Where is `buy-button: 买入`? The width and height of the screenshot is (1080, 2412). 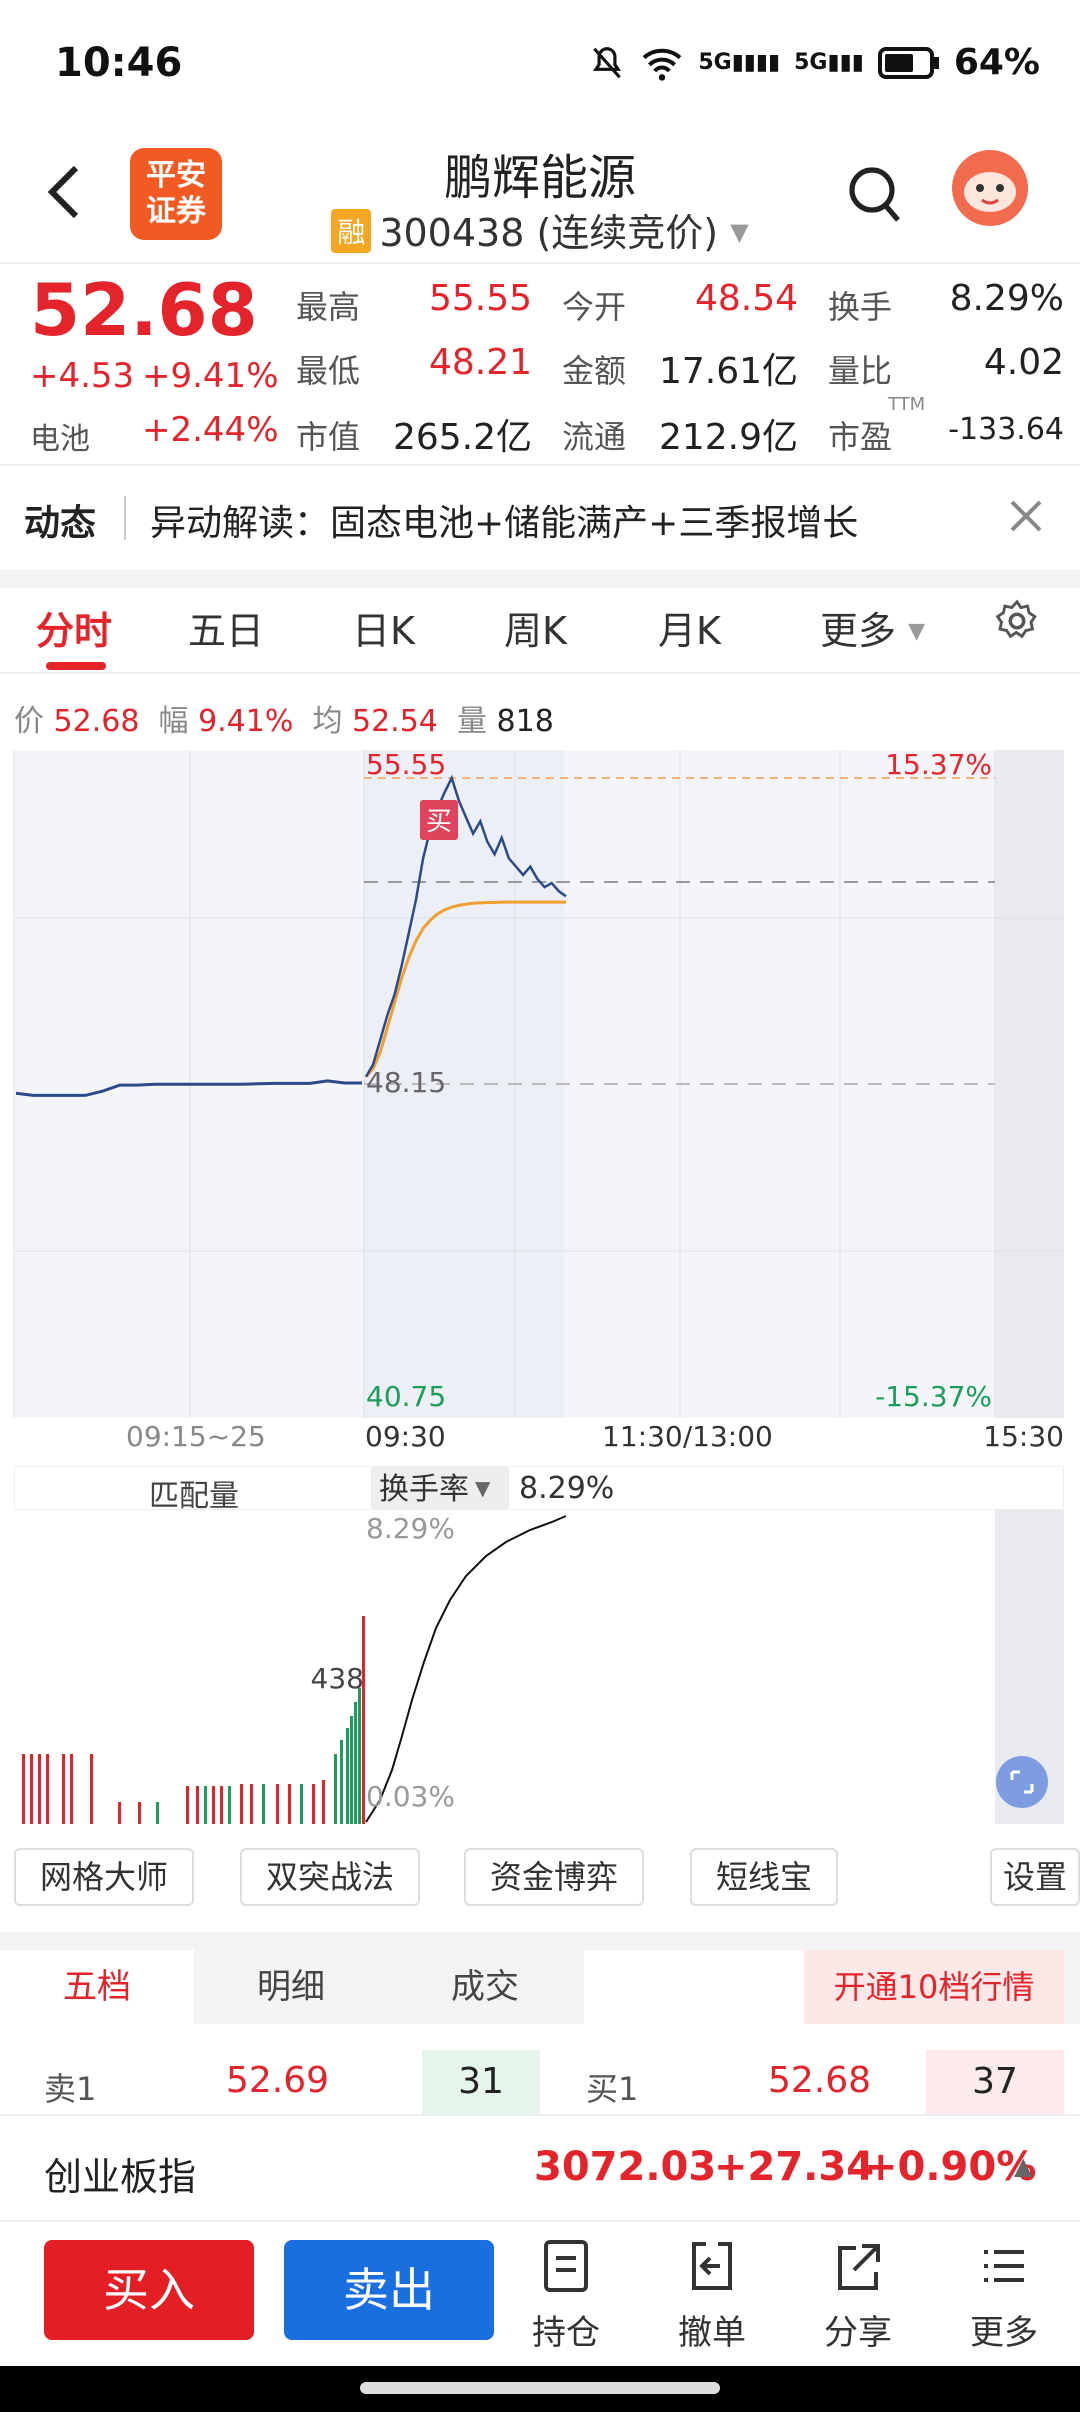
buy-button: 买入 is located at coordinates (149, 2290).